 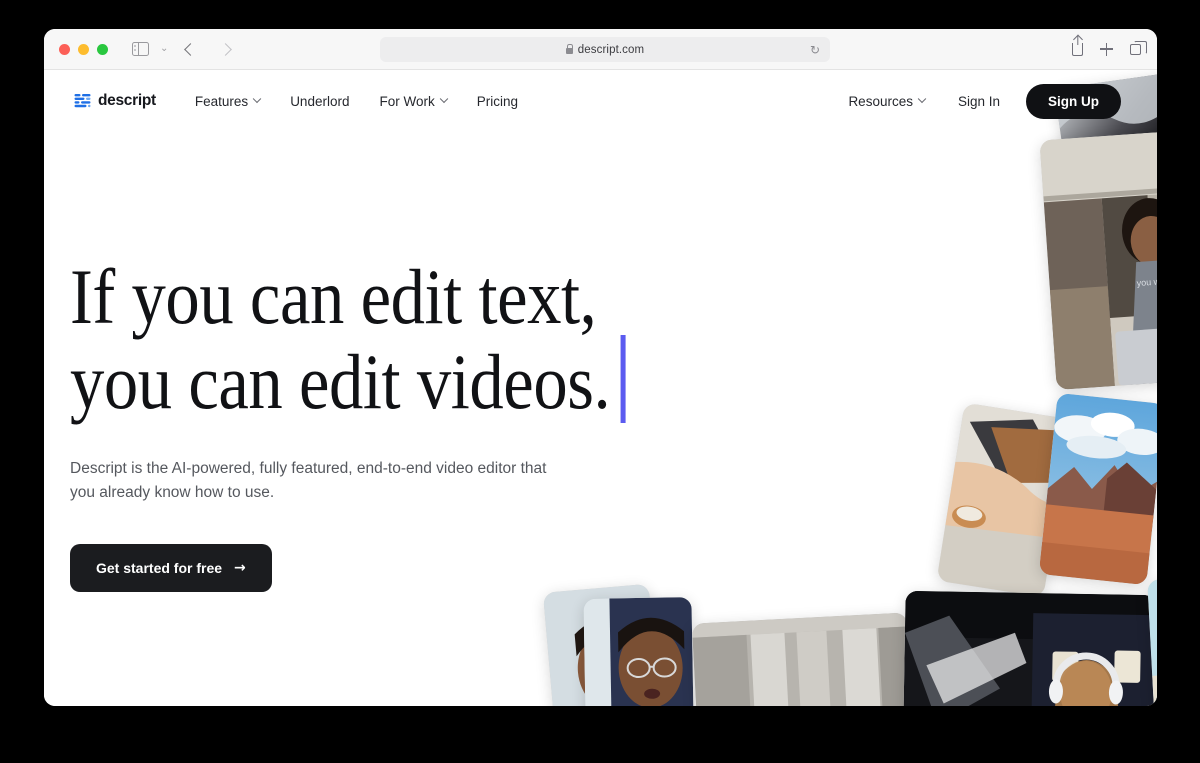 I want to click on lock-icon, so click(x=569, y=49).